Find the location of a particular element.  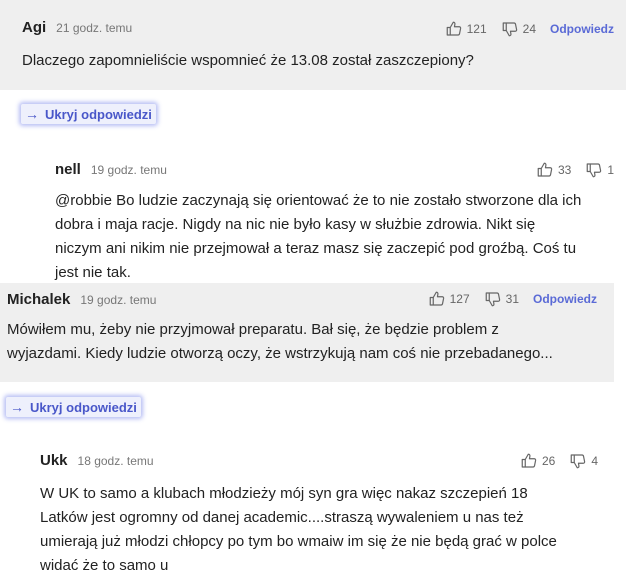

comment-author: Agi is located at coordinates (34, 27).